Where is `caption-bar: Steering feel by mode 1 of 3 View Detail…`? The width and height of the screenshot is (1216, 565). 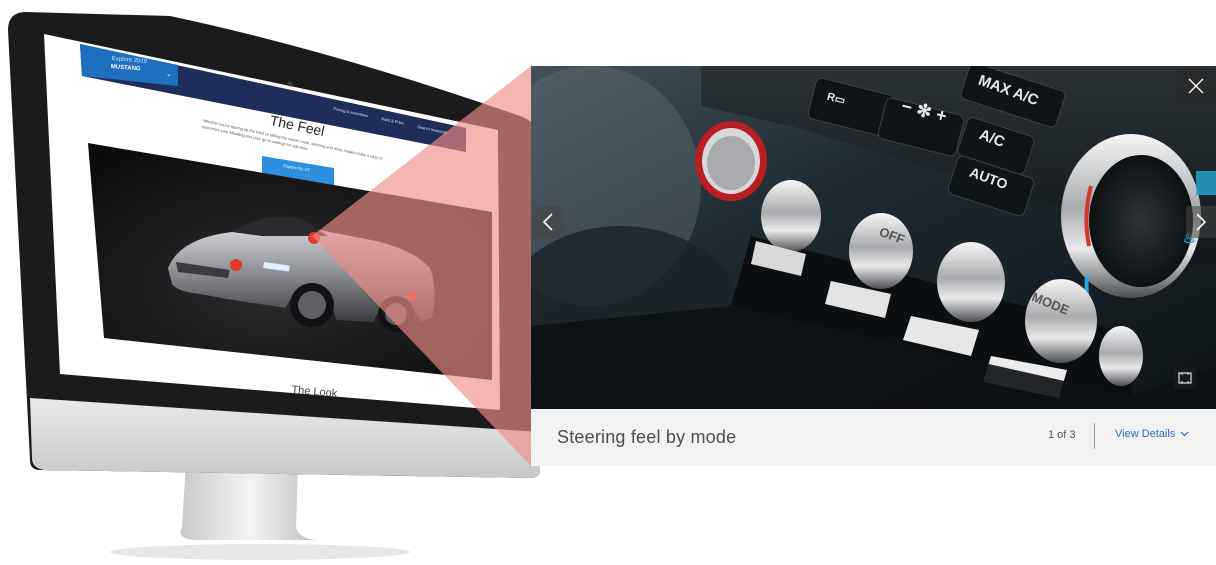 caption-bar: Steering feel by mode 1 of 3 View Detail… is located at coordinates (873, 437).